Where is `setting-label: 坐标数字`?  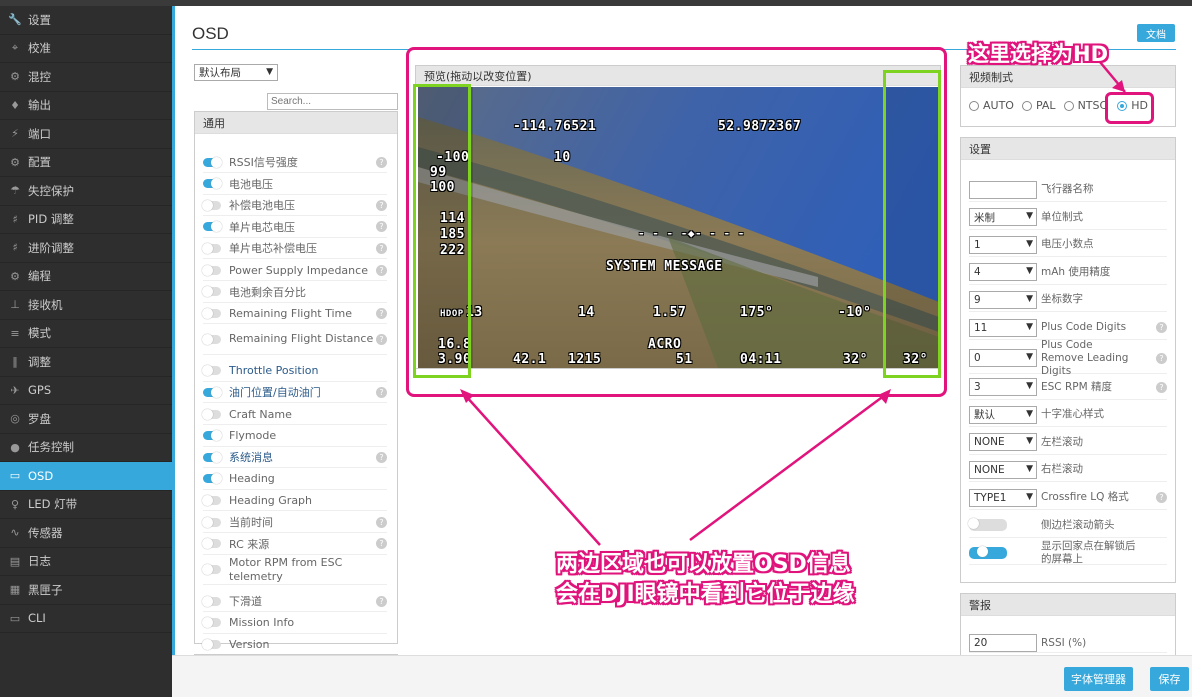 setting-label: 坐标数字 is located at coordinates (1062, 299).